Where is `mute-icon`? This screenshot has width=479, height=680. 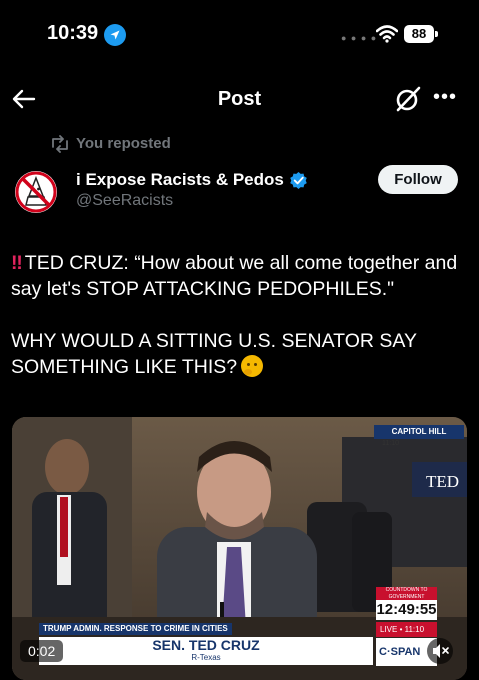
mute-icon is located at coordinates (441, 651).